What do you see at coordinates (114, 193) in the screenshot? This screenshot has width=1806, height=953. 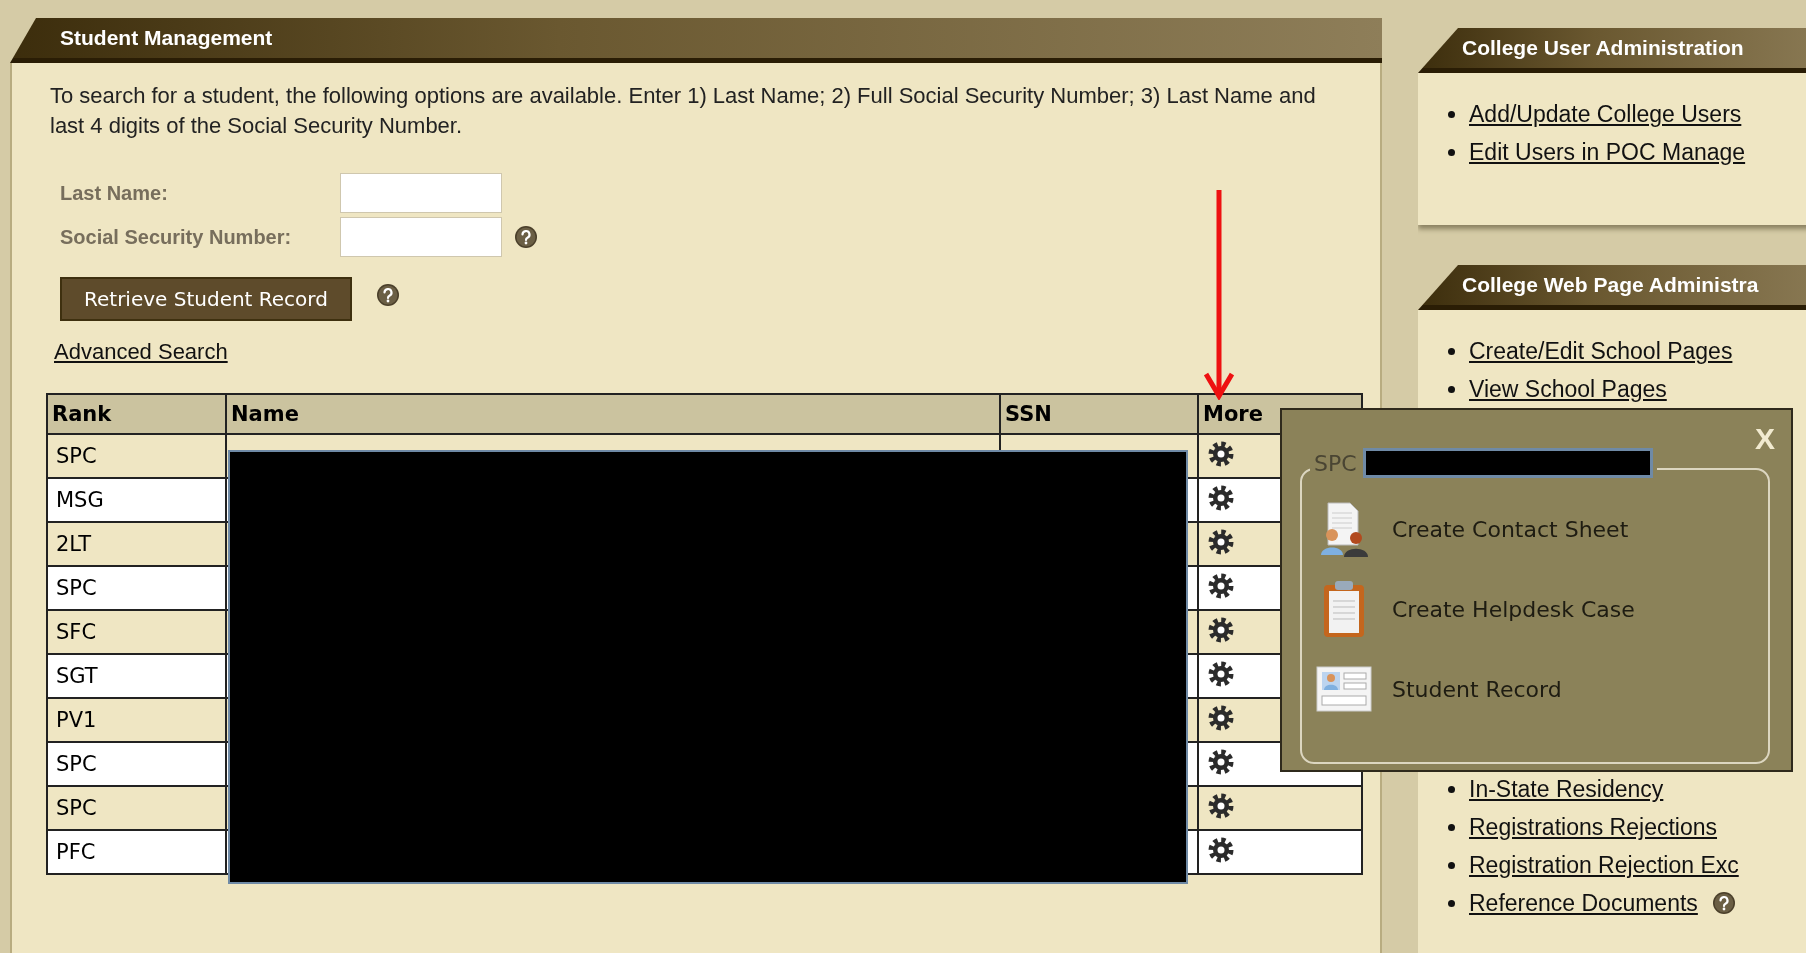 I see `field-label: Last Name:` at bounding box center [114, 193].